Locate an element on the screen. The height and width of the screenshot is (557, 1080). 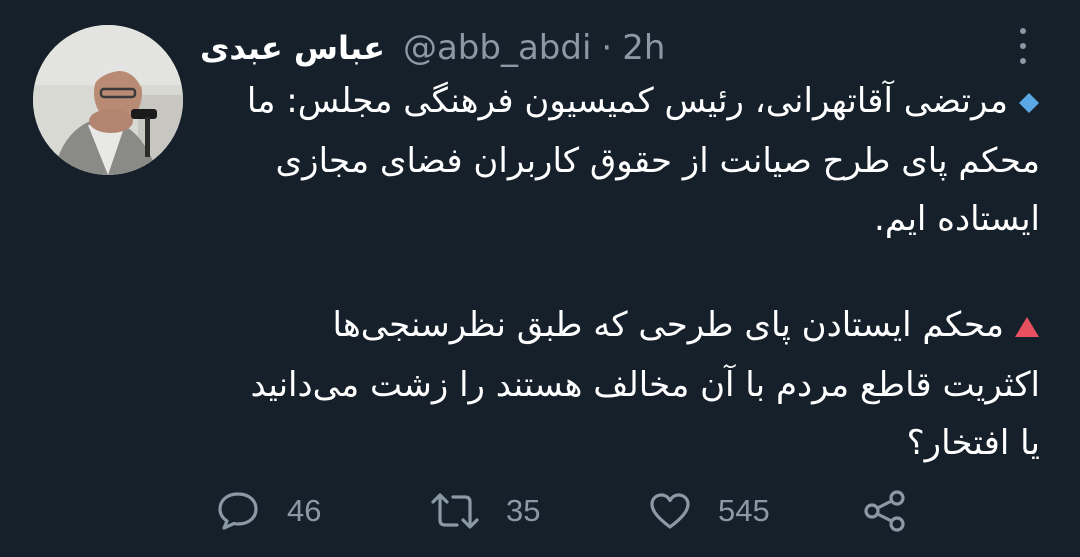
share-button is located at coordinates (885, 511).